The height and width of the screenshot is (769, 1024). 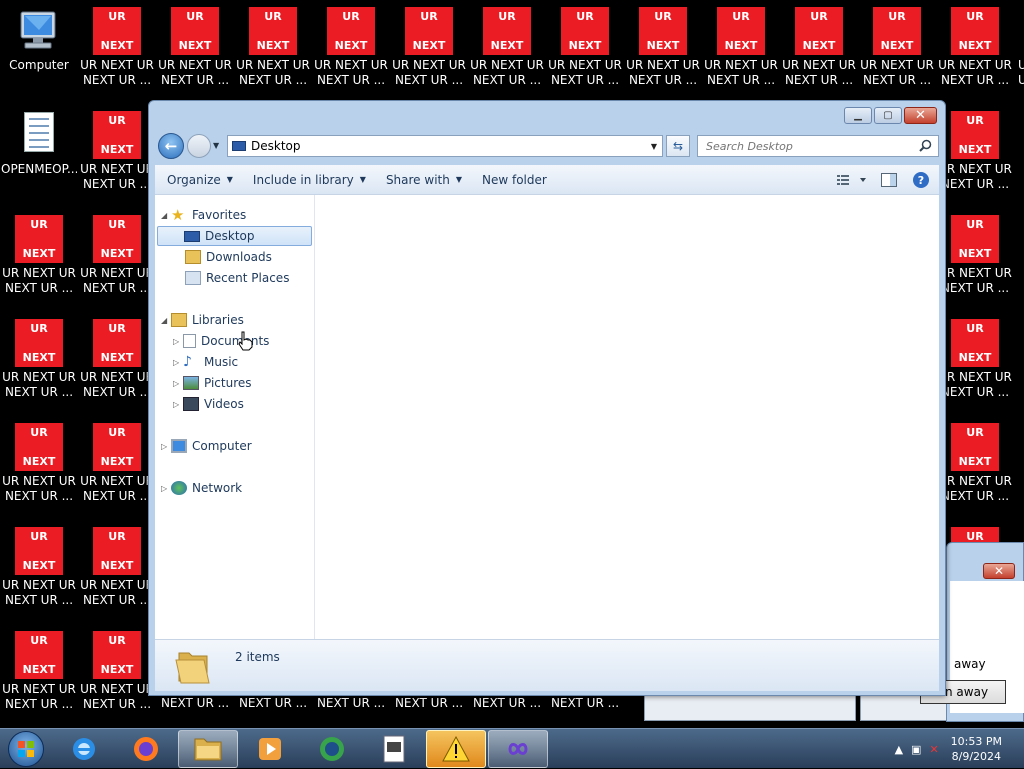 I want to click on refresh-button: ⇆, so click(x=678, y=146).